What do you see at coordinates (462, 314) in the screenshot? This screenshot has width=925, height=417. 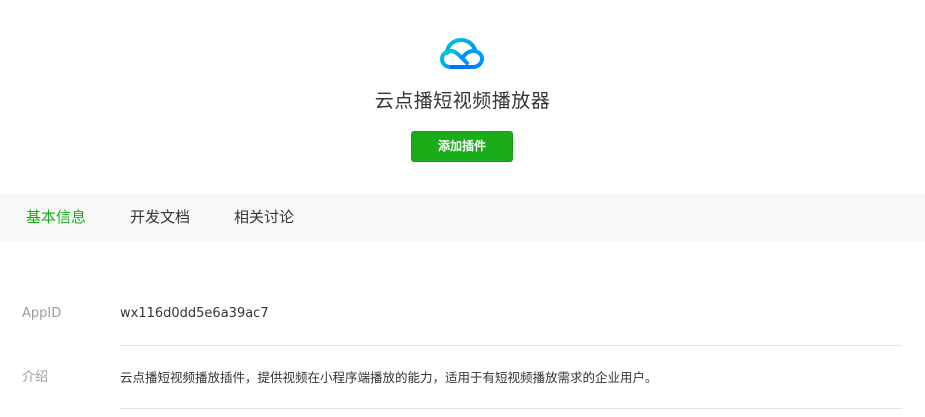 I see `appid-row: AppID wx116d0dd5e6a39ac7` at bounding box center [462, 314].